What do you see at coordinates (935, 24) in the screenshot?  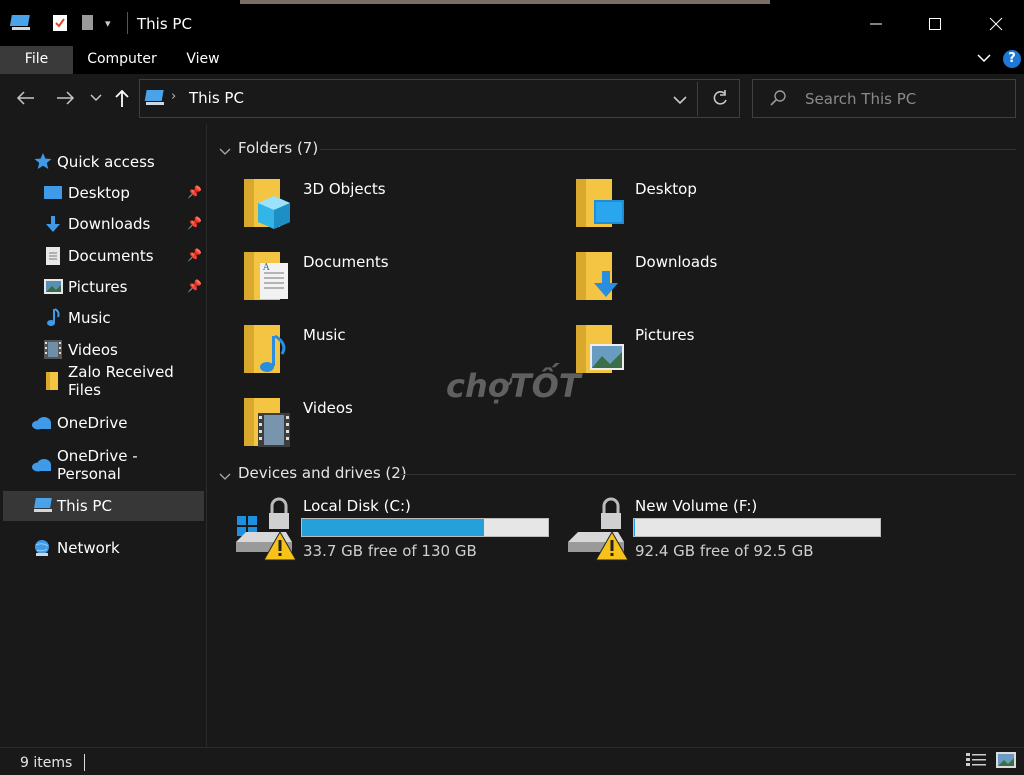 I see `maximize-button` at bounding box center [935, 24].